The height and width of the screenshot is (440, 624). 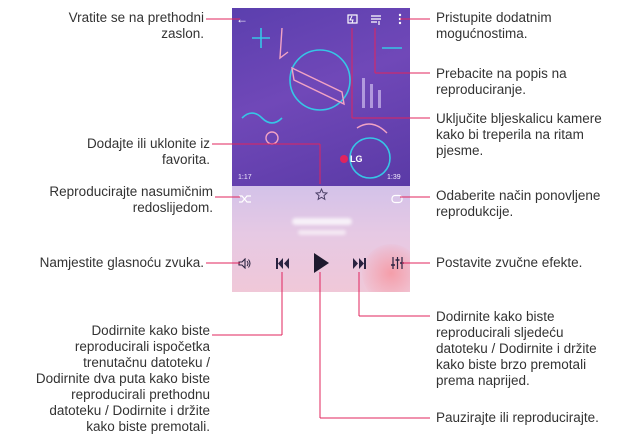 What do you see at coordinates (121, 262) in the screenshot?
I see `callout-volume: Namjestite glasnoću zvuka.` at bounding box center [121, 262].